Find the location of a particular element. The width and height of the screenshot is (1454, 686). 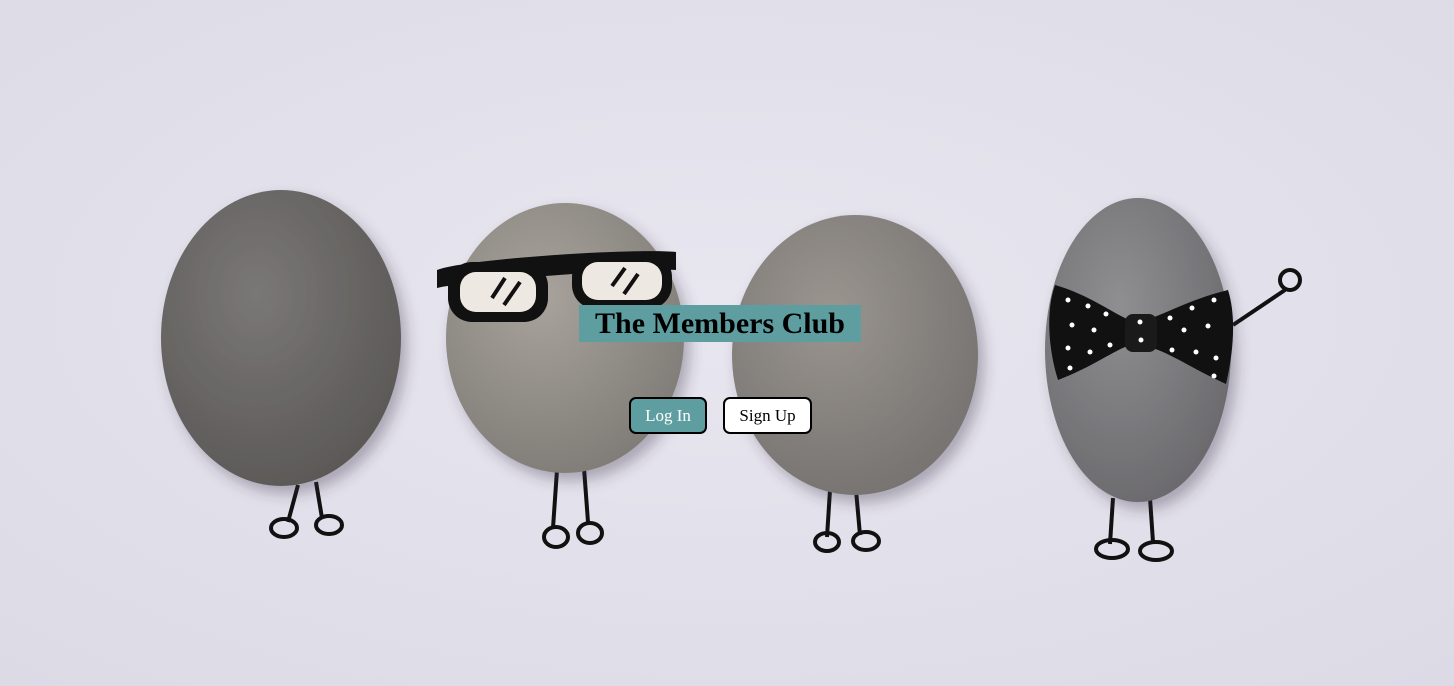

page-title: The Members Club is located at coordinates (720, 323).